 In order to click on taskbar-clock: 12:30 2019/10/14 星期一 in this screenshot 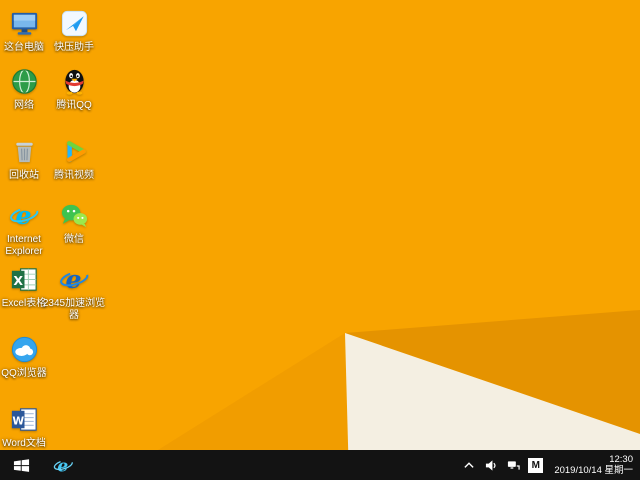, I will do `click(593, 465)`.